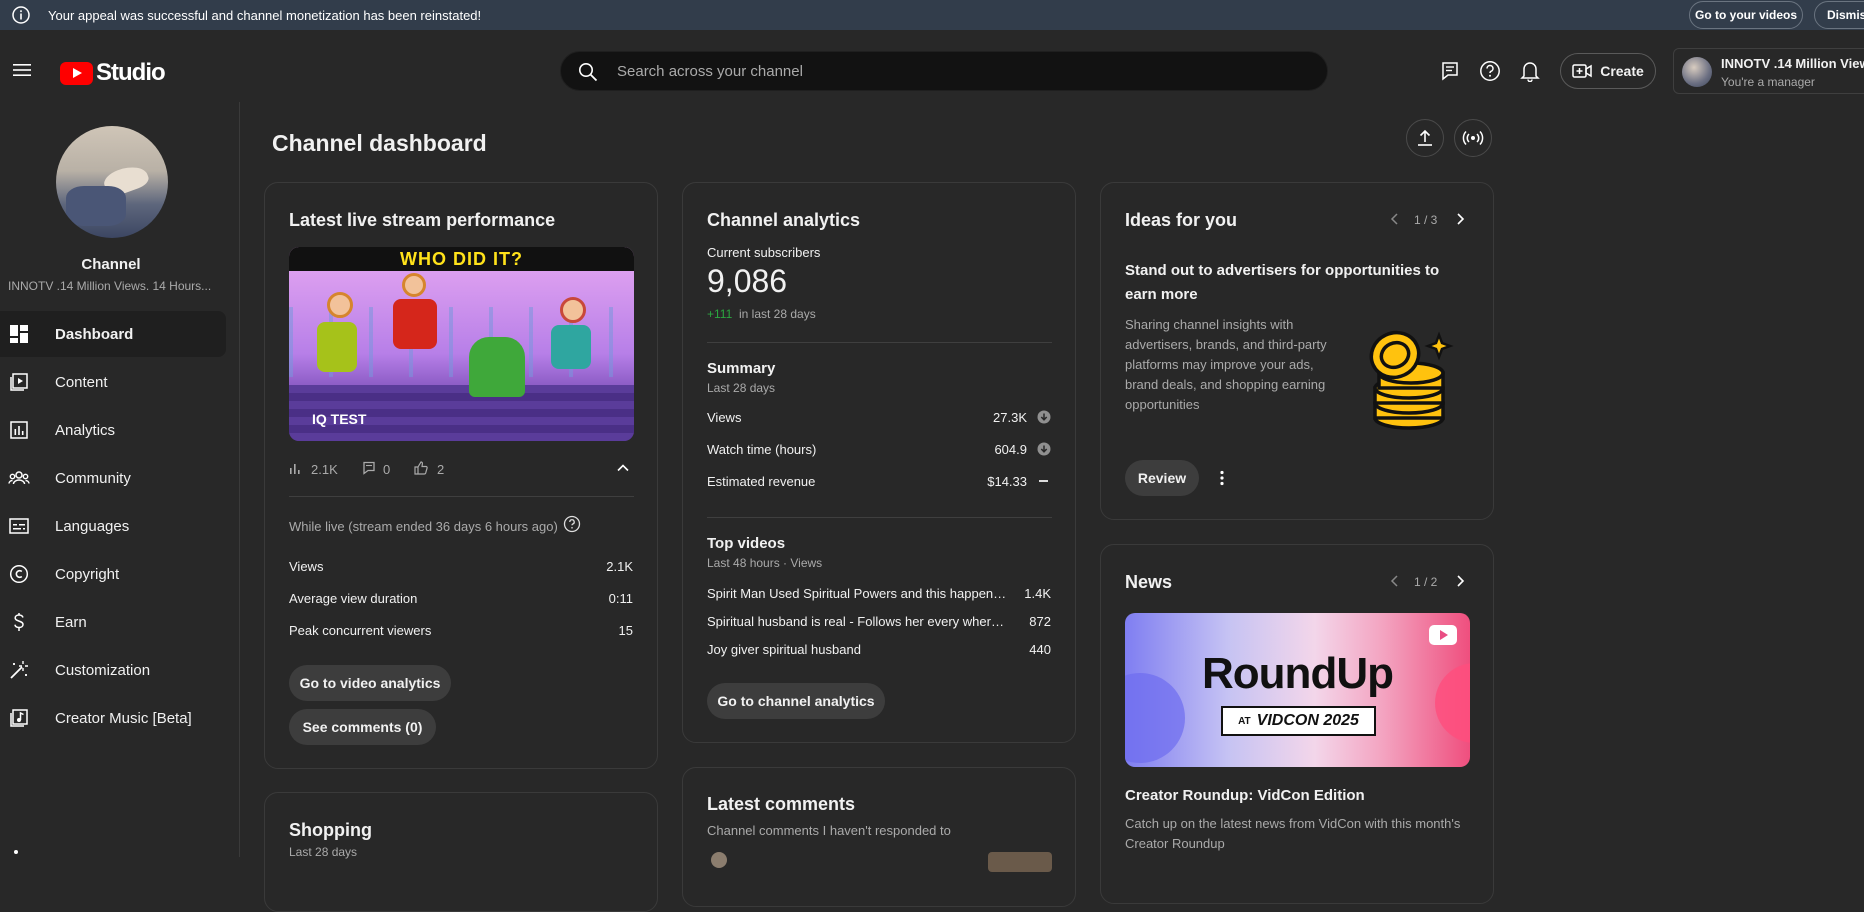  I want to click on summary-value: $14.33, so click(1007, 481).